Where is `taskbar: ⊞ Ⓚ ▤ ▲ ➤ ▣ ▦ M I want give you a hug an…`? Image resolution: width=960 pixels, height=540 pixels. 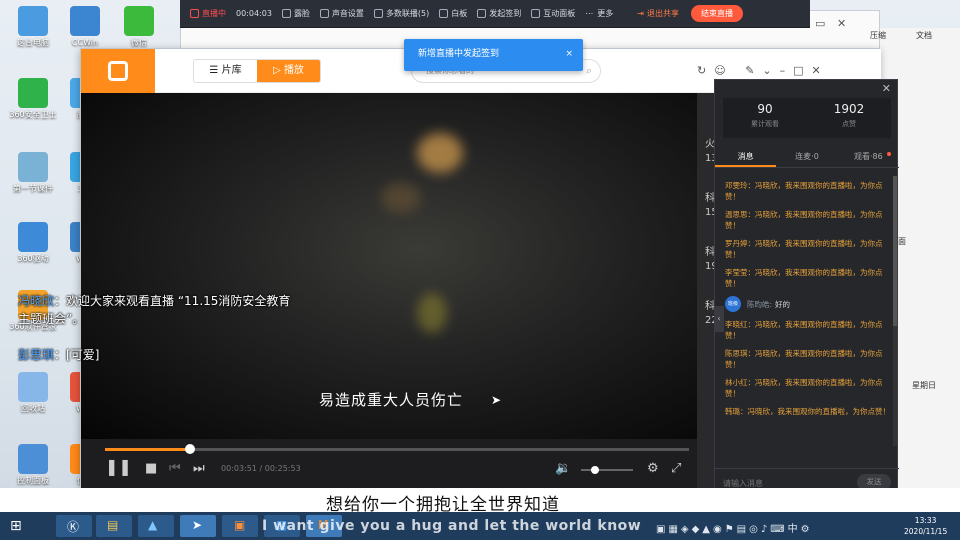
taskbar: ⊞ Ⓚ ▤ ▲ ➤ ▣ ▦ M I want give you a hug an… is located at coordinates (480, 526).